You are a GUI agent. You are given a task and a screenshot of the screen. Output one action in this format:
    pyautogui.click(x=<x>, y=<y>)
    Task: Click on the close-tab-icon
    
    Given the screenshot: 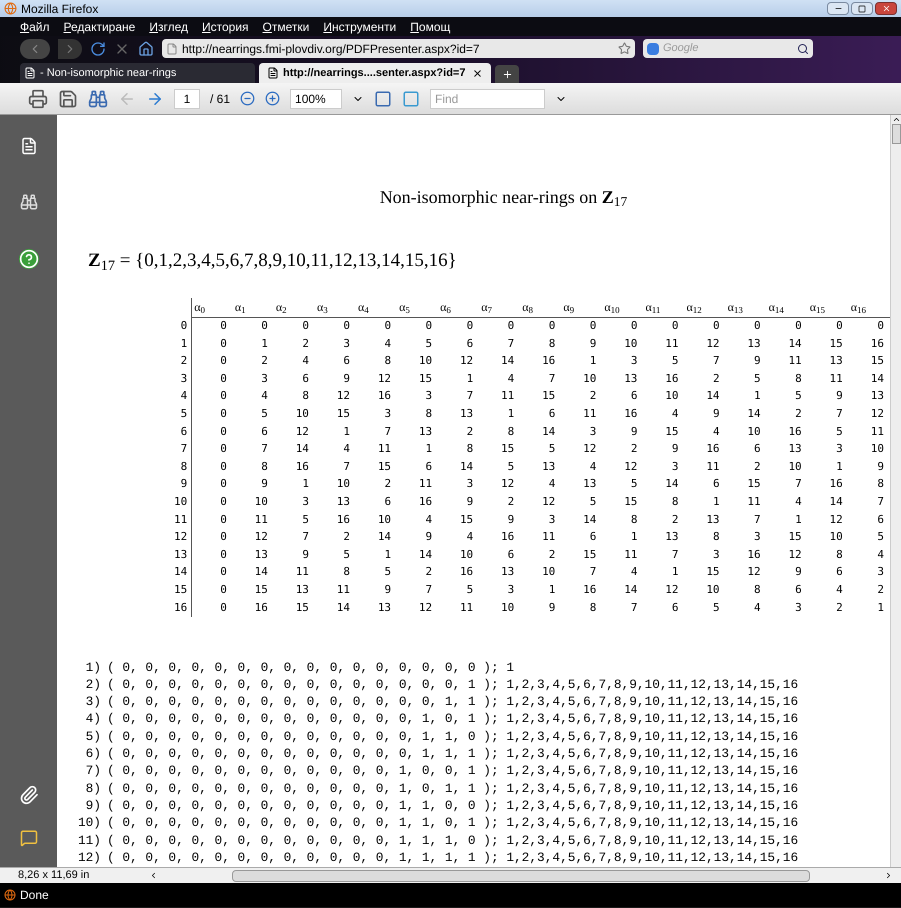 What is the action you would take?
    pyautogui.click(x=477, y=73)
    